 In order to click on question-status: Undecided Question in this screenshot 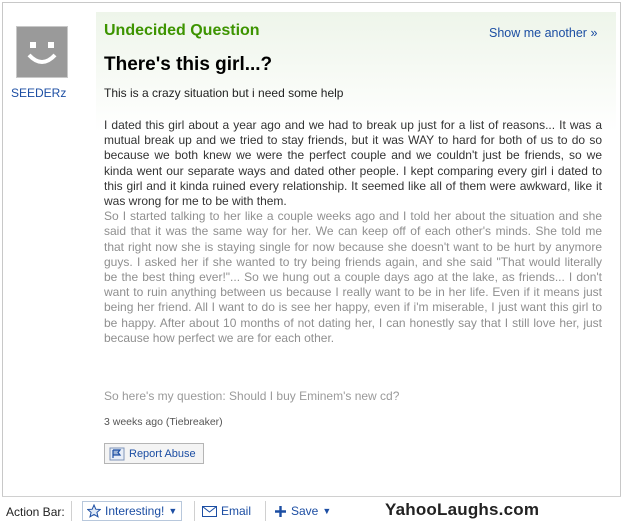, I will do `click(182, 30)`.